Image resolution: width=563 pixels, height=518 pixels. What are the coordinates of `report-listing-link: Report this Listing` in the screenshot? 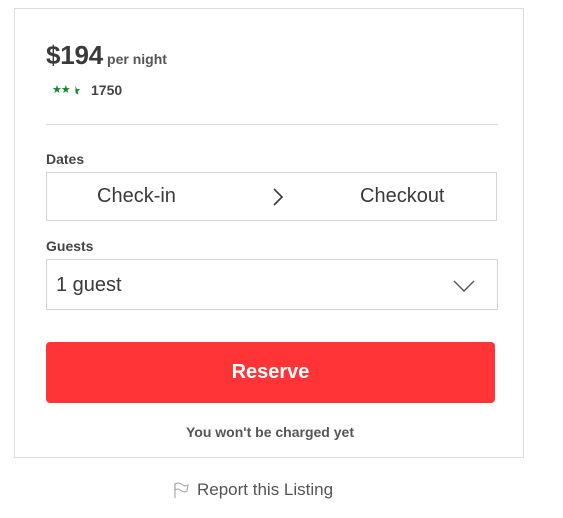 It's located at (252, 490).